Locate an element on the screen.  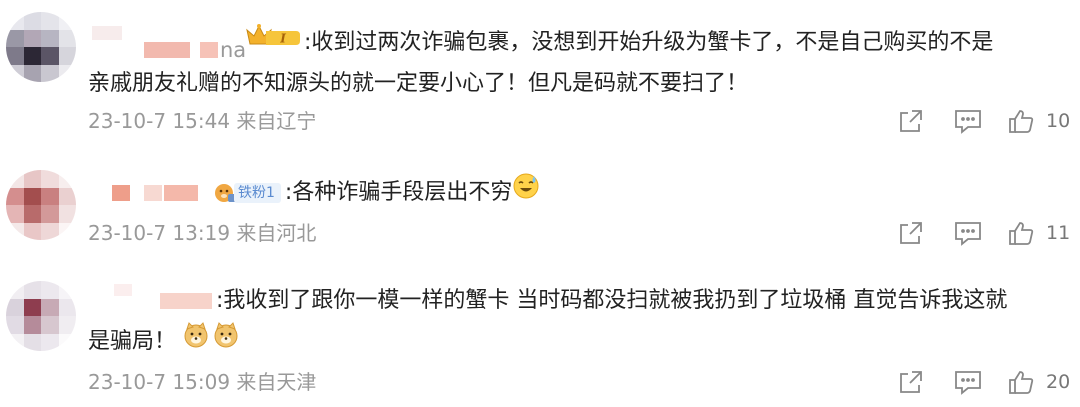
username-tail: na is located at coordinates (233, 50).